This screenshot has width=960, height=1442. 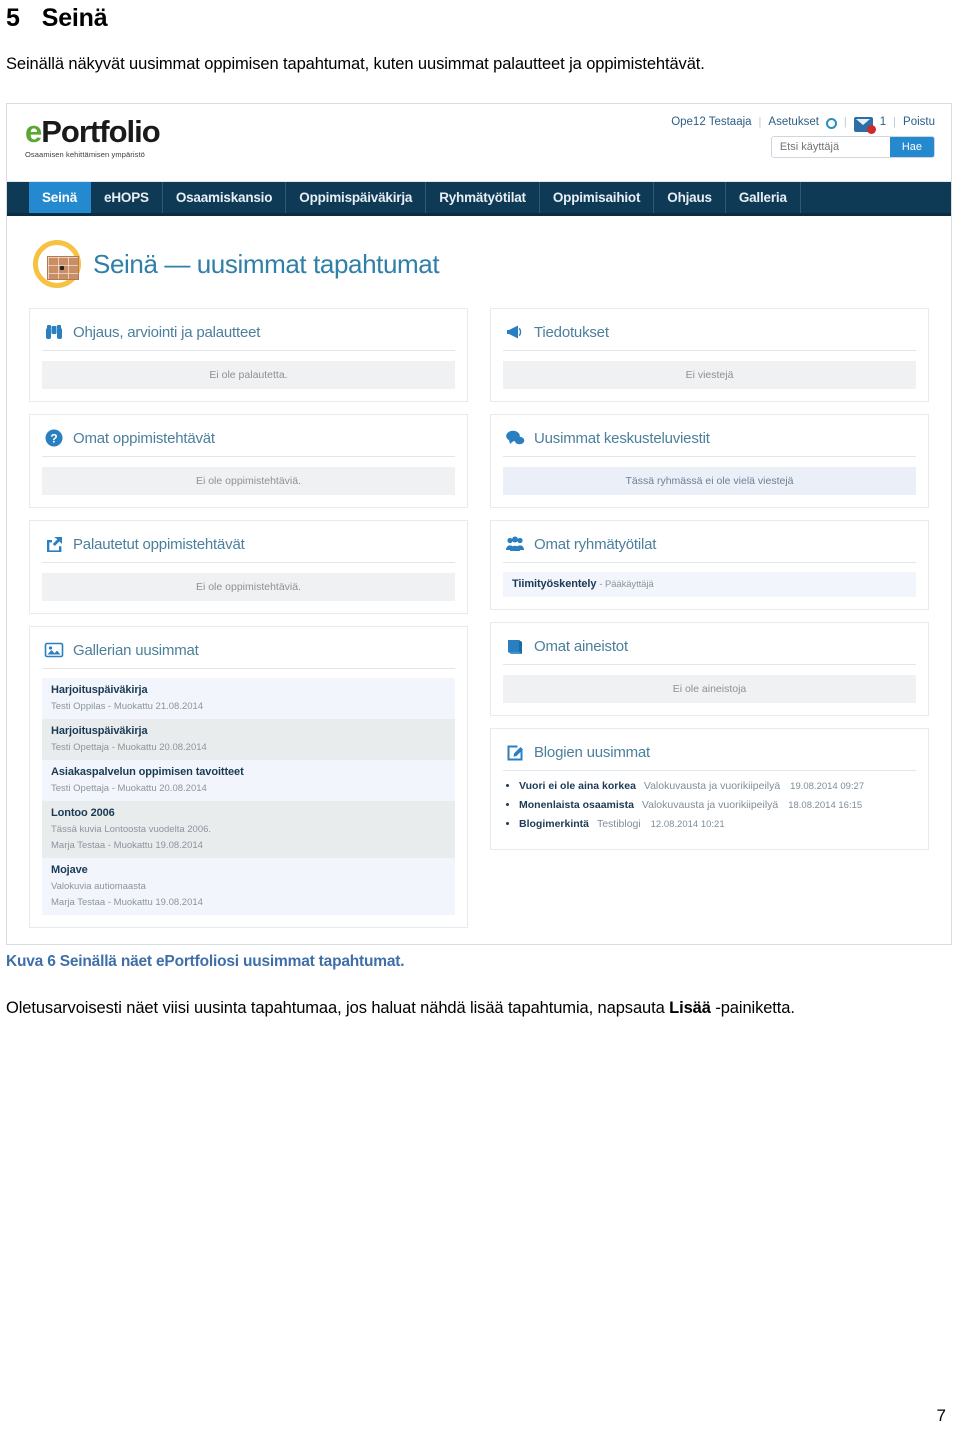 What do you see at coordinates (57, 264) in the screenshot?
I see `wall-icon` at bounding box center [57, 264].